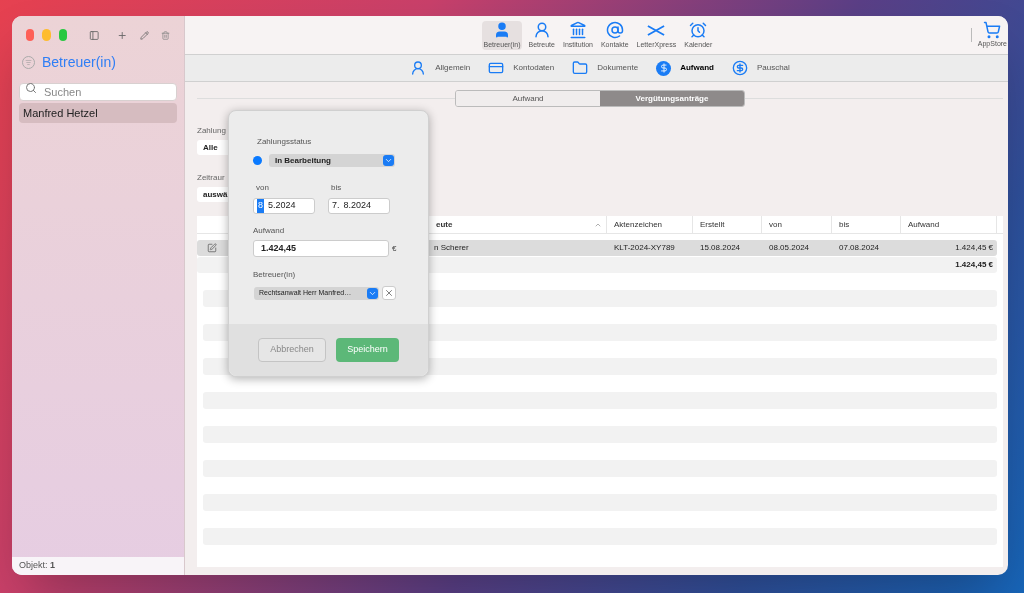 The image size is (1024, 593). I want to click on at-sign-icon, so click(614, 30).